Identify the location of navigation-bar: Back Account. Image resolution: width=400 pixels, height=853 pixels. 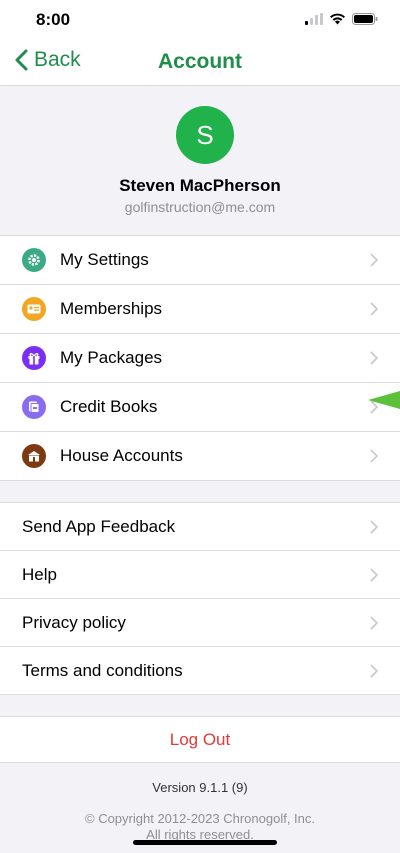
(200, 63).